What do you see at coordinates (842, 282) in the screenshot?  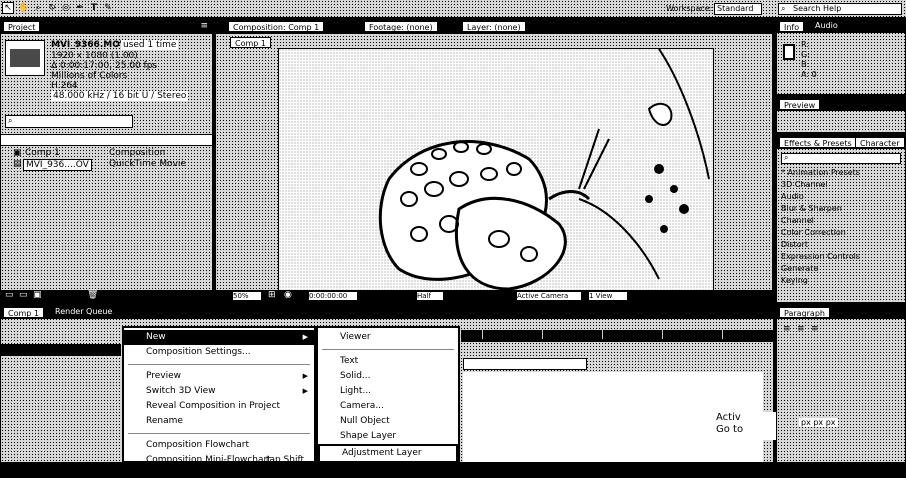 I see `list-item: Keying` at bounding box center [842, 282].